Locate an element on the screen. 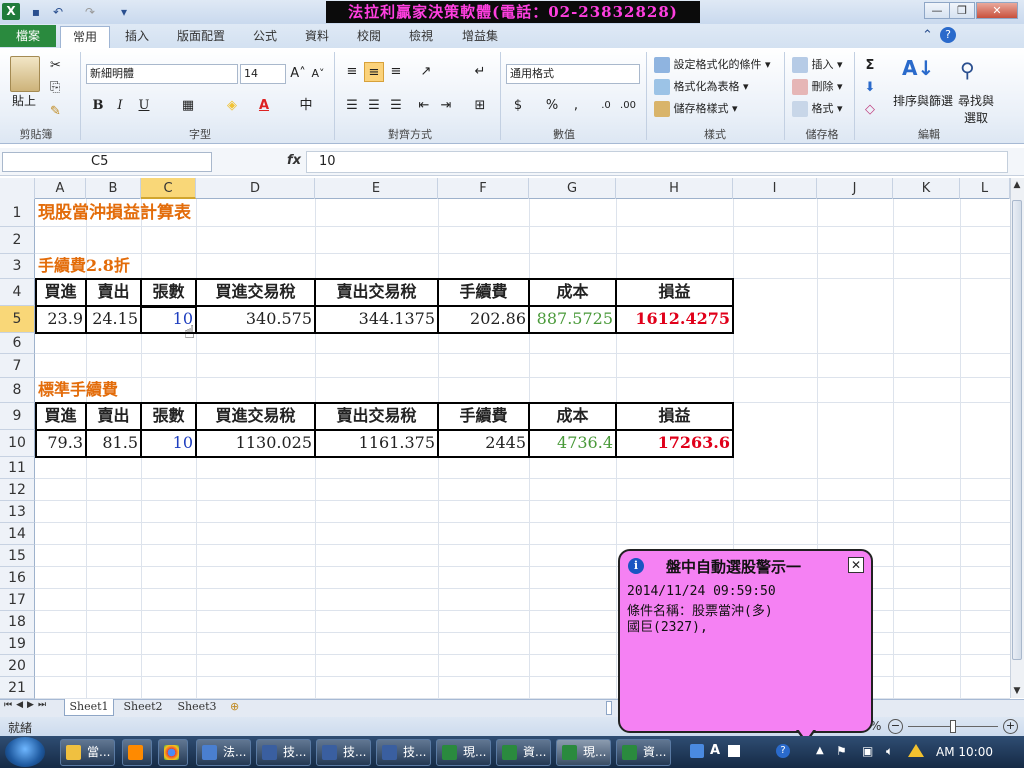  align-center-icon: ☰ is located at coordinates (374, 106).